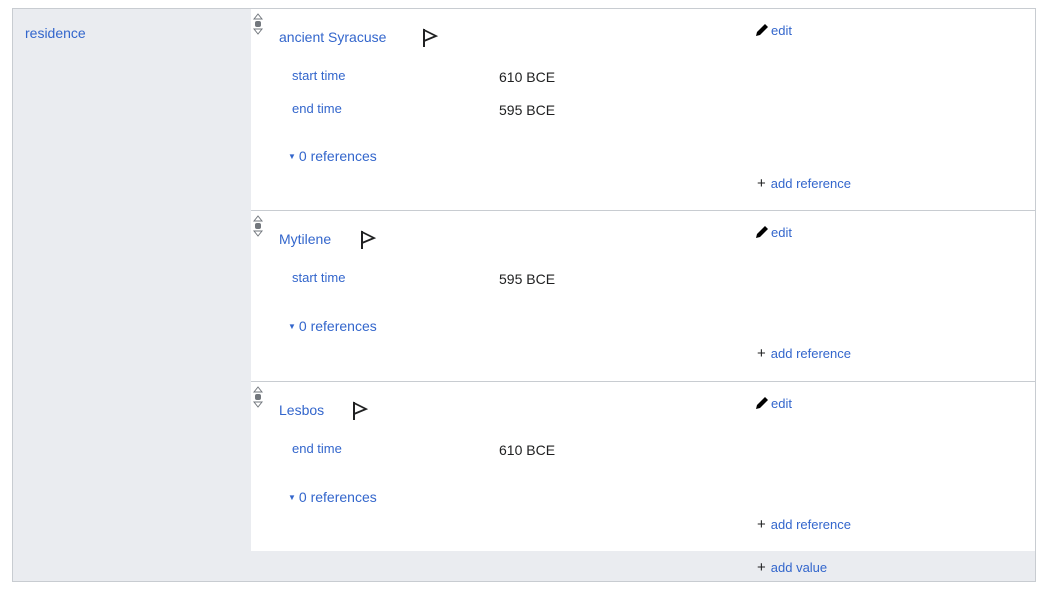 This screenshot has width=1038, height=590. What do you see at coordinates (305, 239) in the screenshot?
I see `statement-value: Mytilene` at bounding box center [305, 239].